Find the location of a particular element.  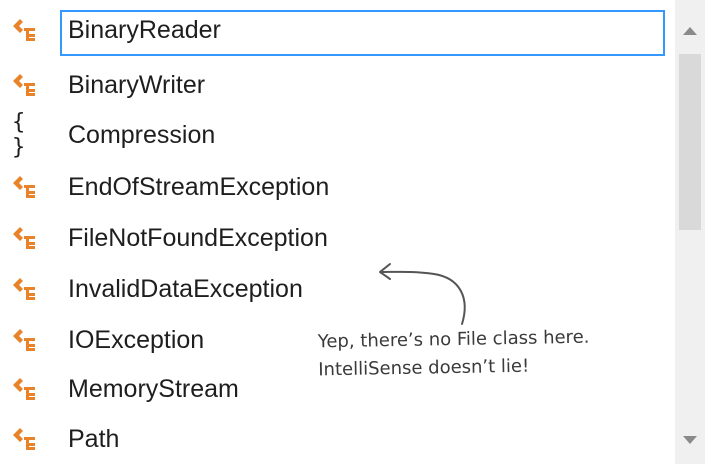

scroll-thumb is located at coordinates (690, 142).